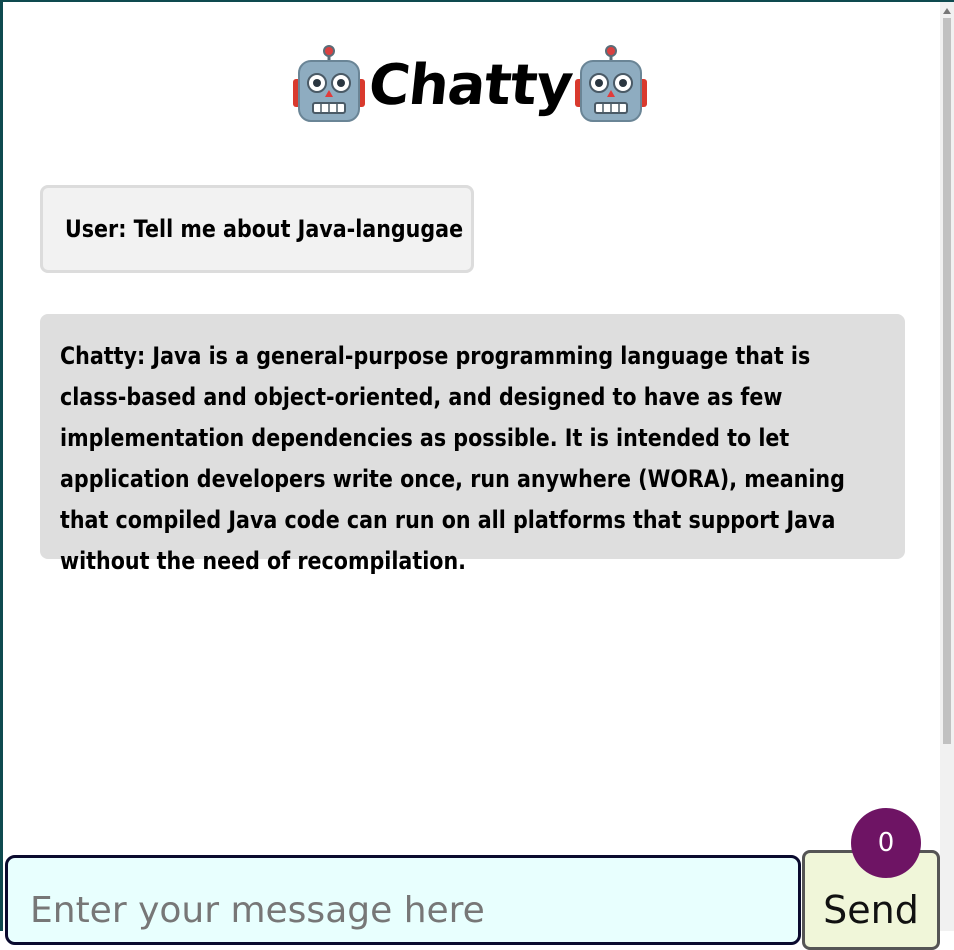 Image resolution: width=954 pixels, height=950 pixels. I want to click on user-message-text: User: Tell me about Java-langugae, so click(264, 229).